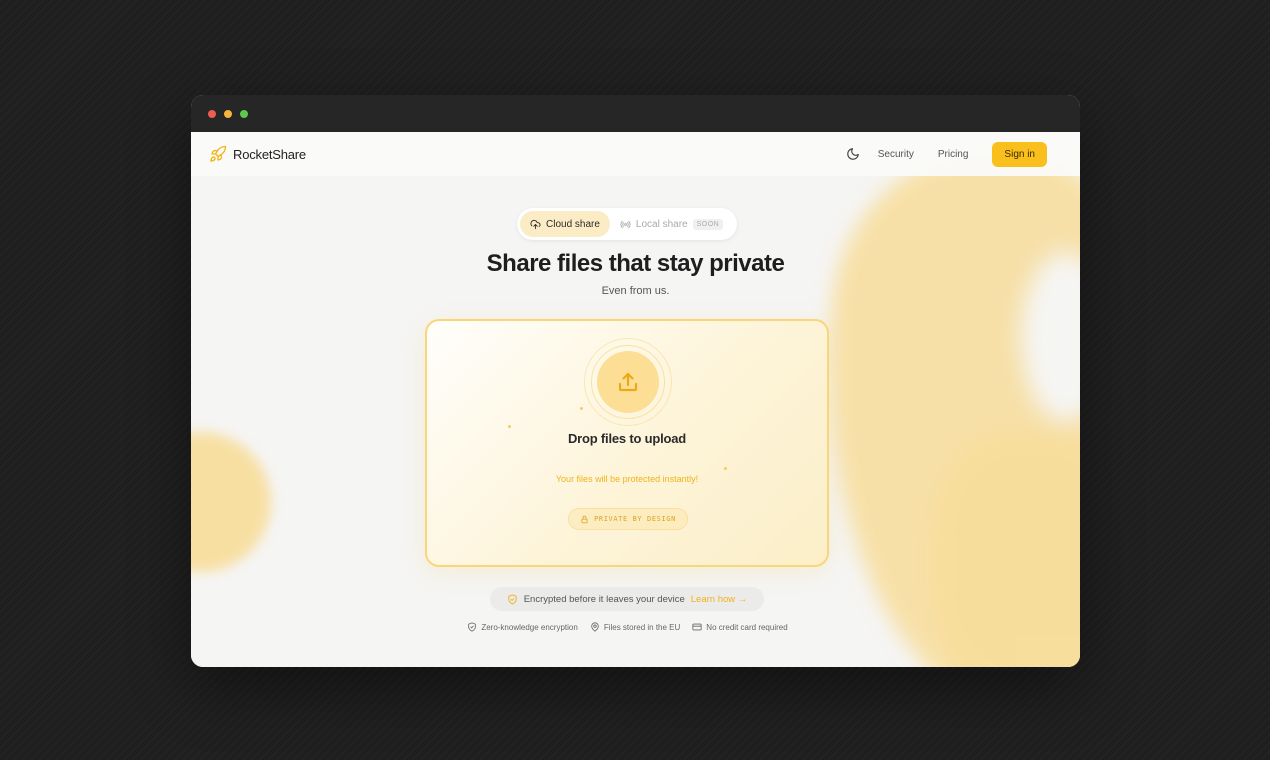 This screenshot has width=1270, height=760. I want to click on feature-label: Files stored in the EU, so click(642, 627).